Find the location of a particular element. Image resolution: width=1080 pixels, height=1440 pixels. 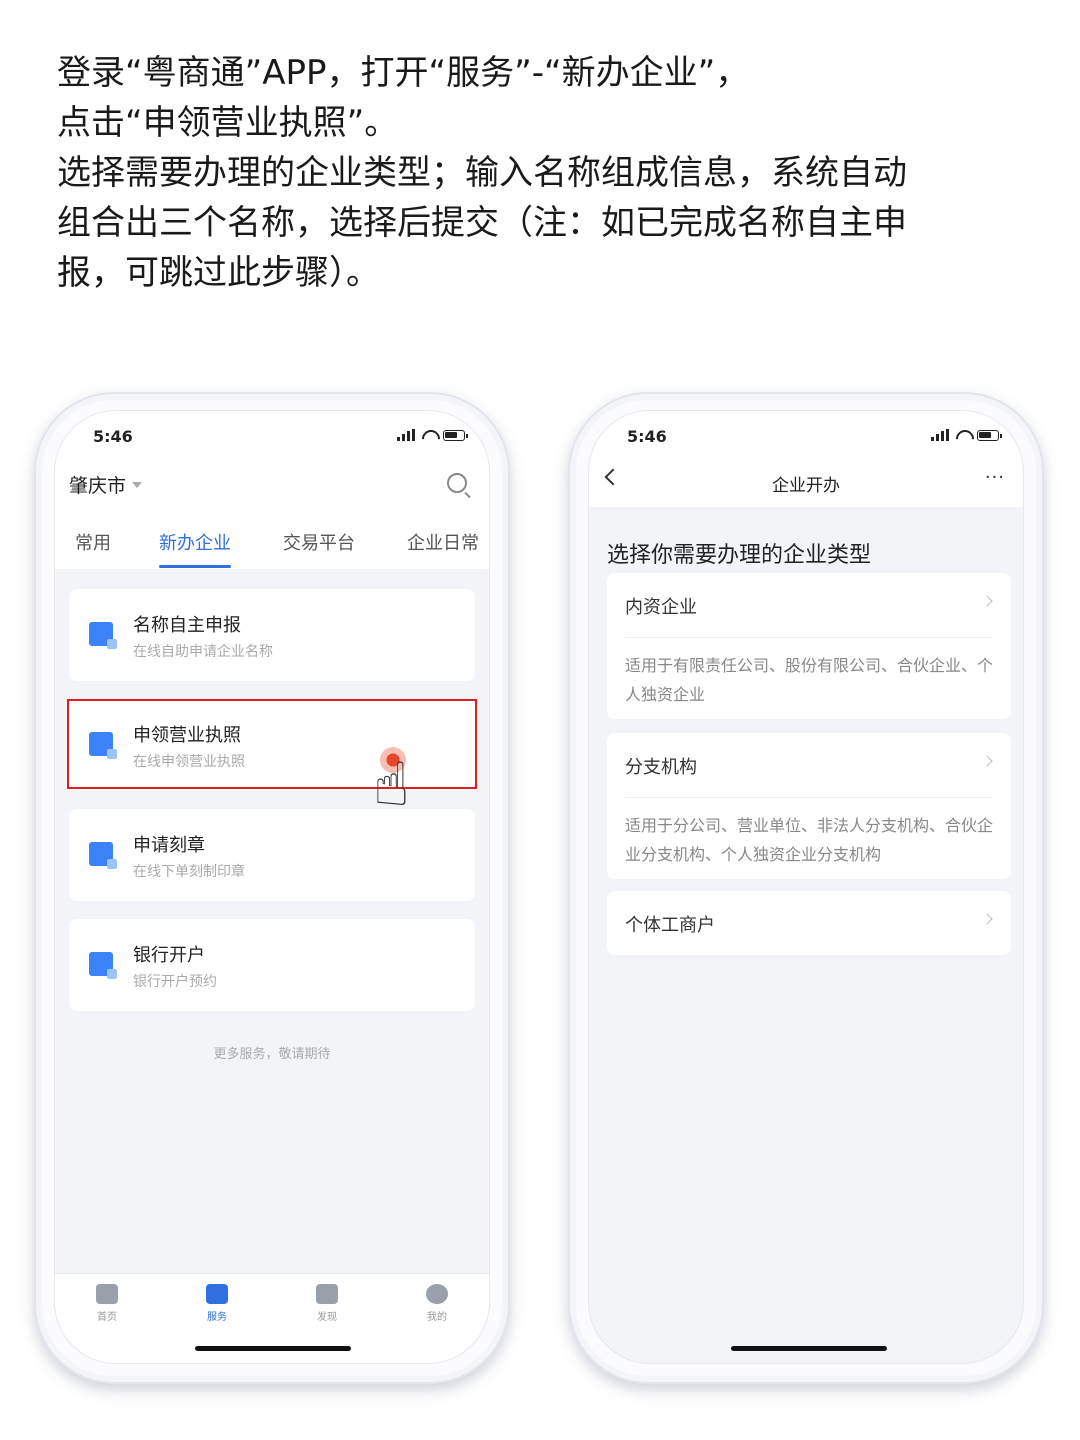

city-selector: 肇庆市 is located at coordinates (106, 484).